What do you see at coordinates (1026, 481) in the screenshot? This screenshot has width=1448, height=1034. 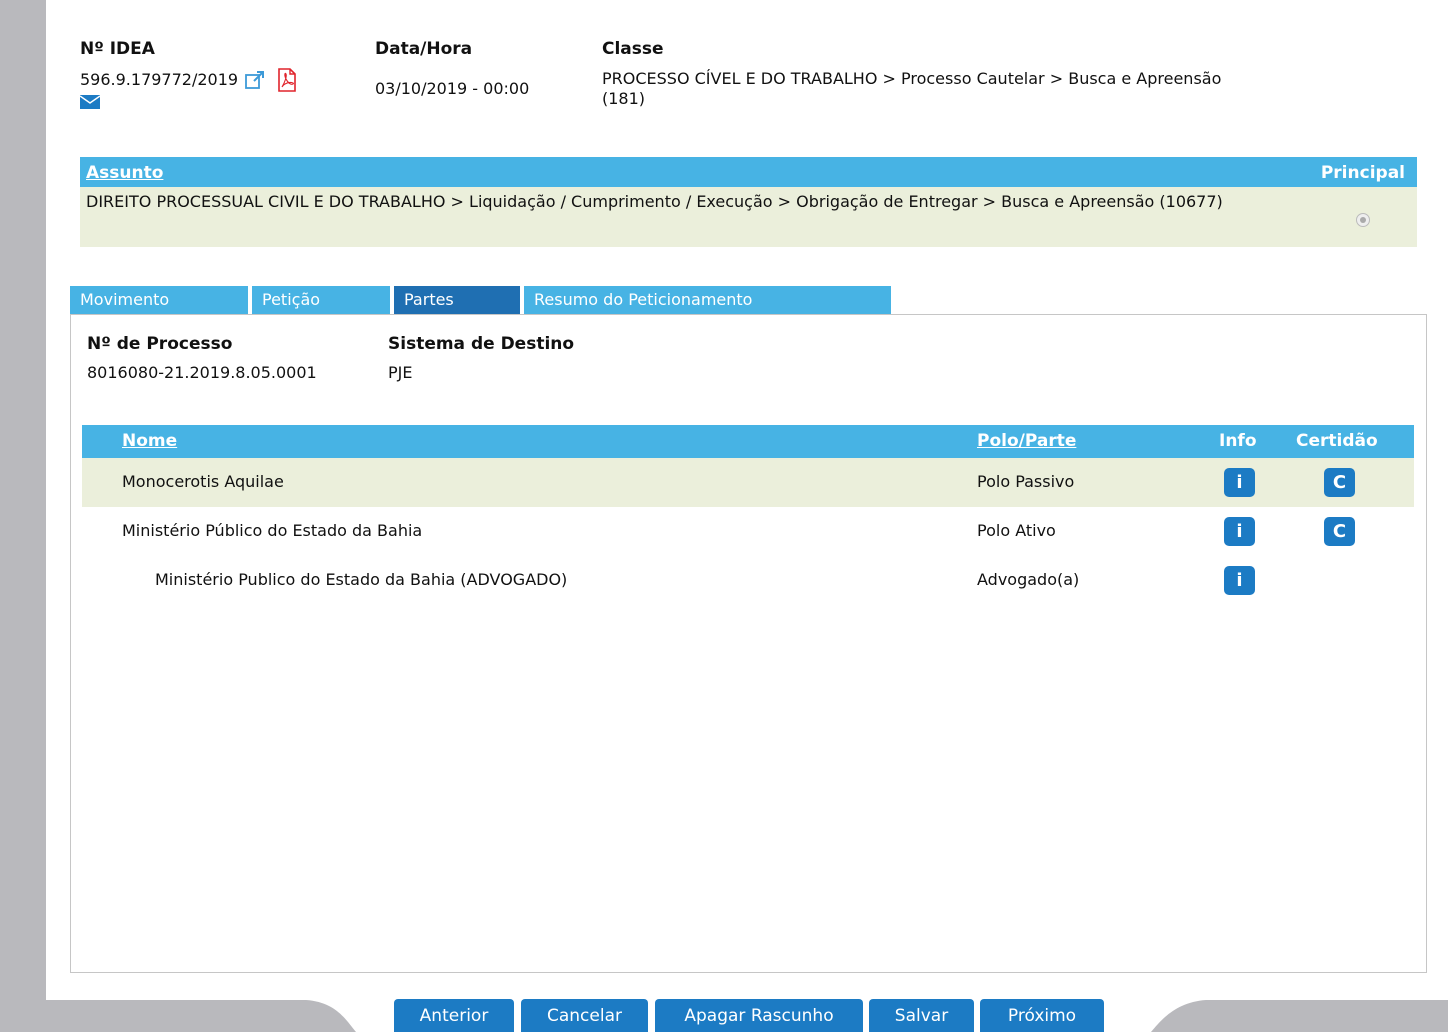 I see `parte-polo: Polo Passivo` at bounding box center [1026, 481].